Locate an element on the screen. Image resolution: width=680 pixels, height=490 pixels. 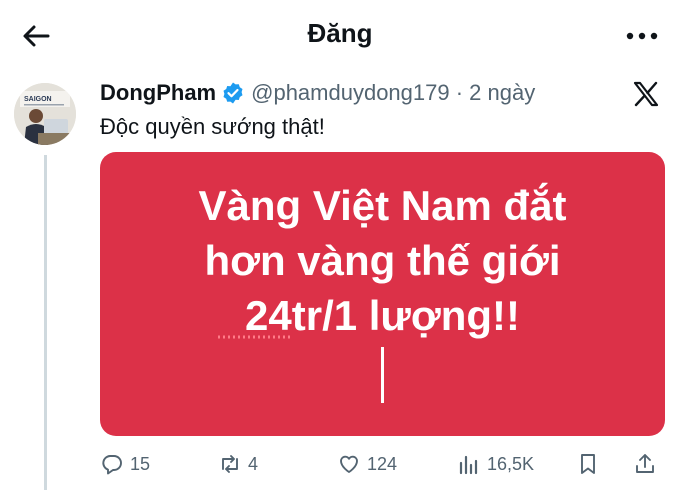
tweet-header: DongPham @phamduydong179 · 2 ngày is located at coordinates (317, 93).